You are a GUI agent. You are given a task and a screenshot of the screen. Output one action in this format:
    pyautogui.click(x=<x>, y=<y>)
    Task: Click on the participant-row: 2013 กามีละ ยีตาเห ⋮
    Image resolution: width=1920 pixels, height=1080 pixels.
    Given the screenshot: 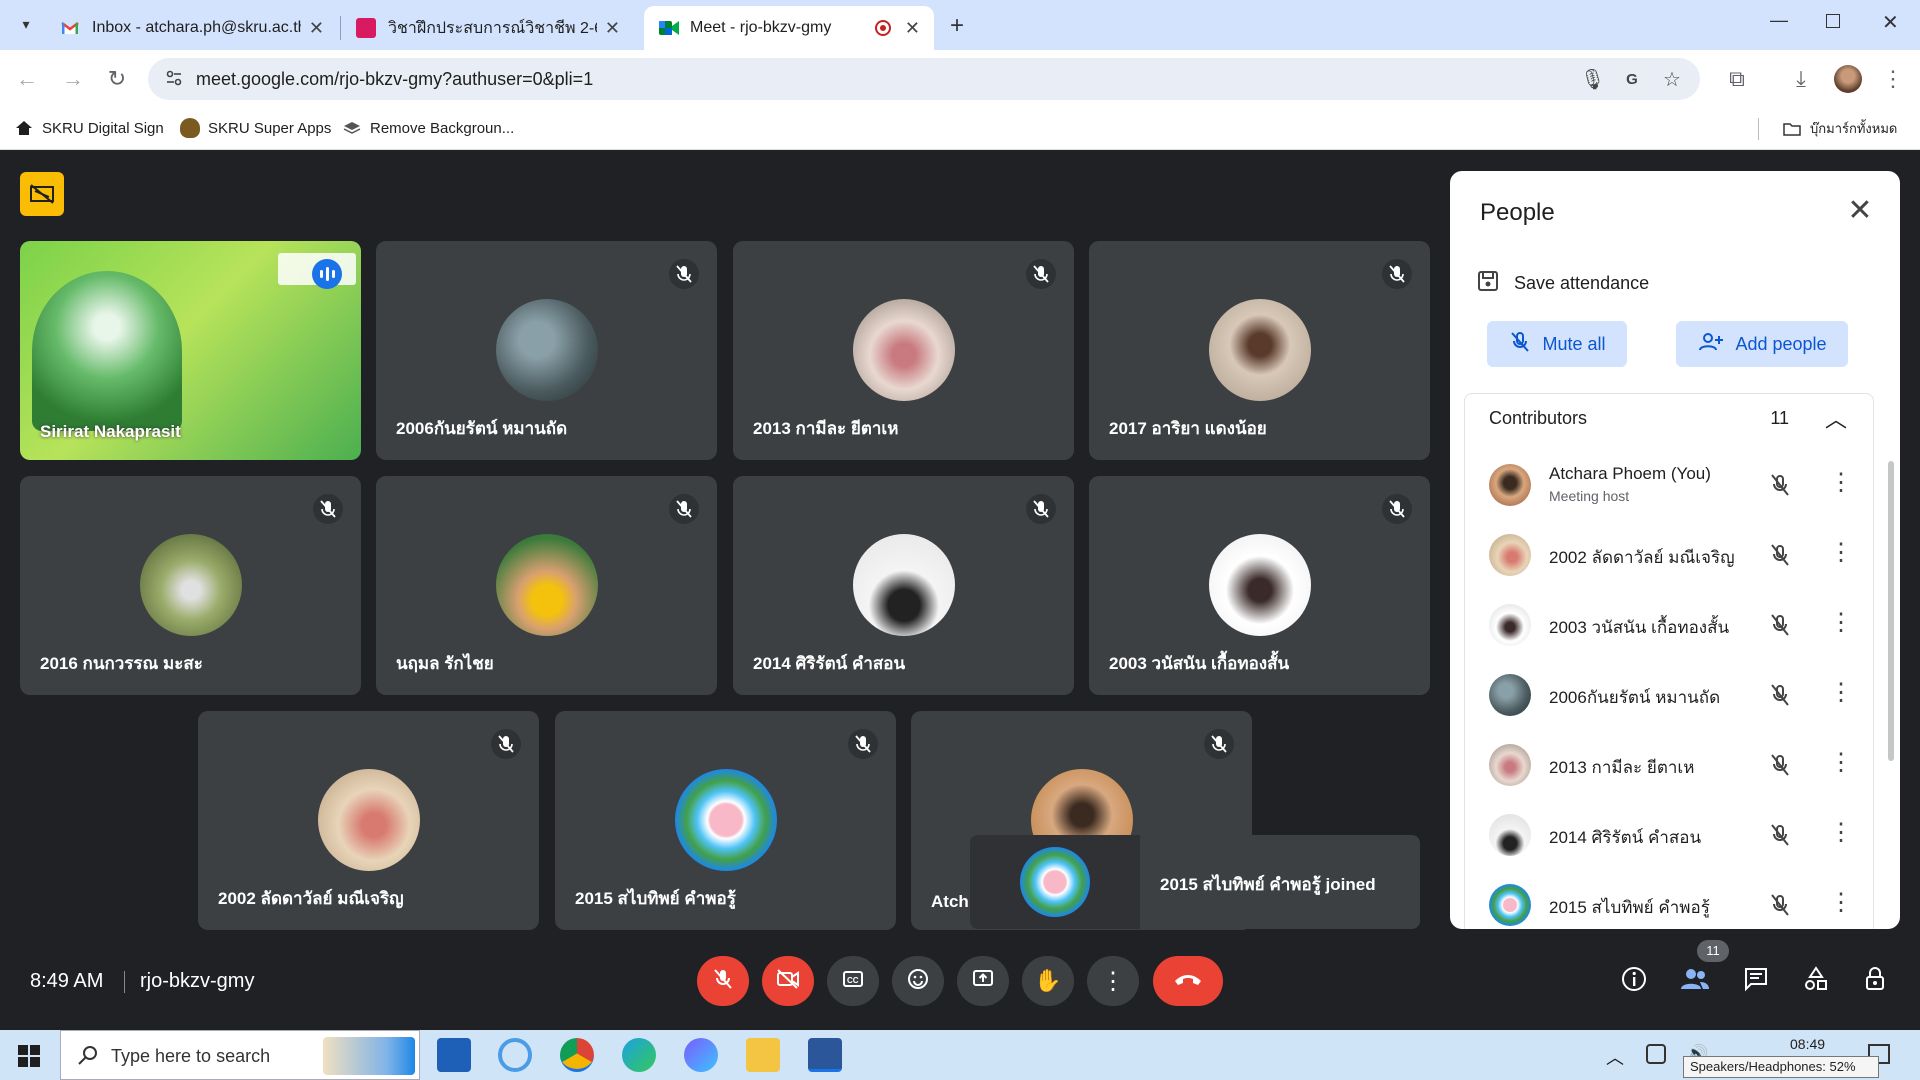 What is the action you would take?
    pyautogui.click(x=1670, y=765)
    